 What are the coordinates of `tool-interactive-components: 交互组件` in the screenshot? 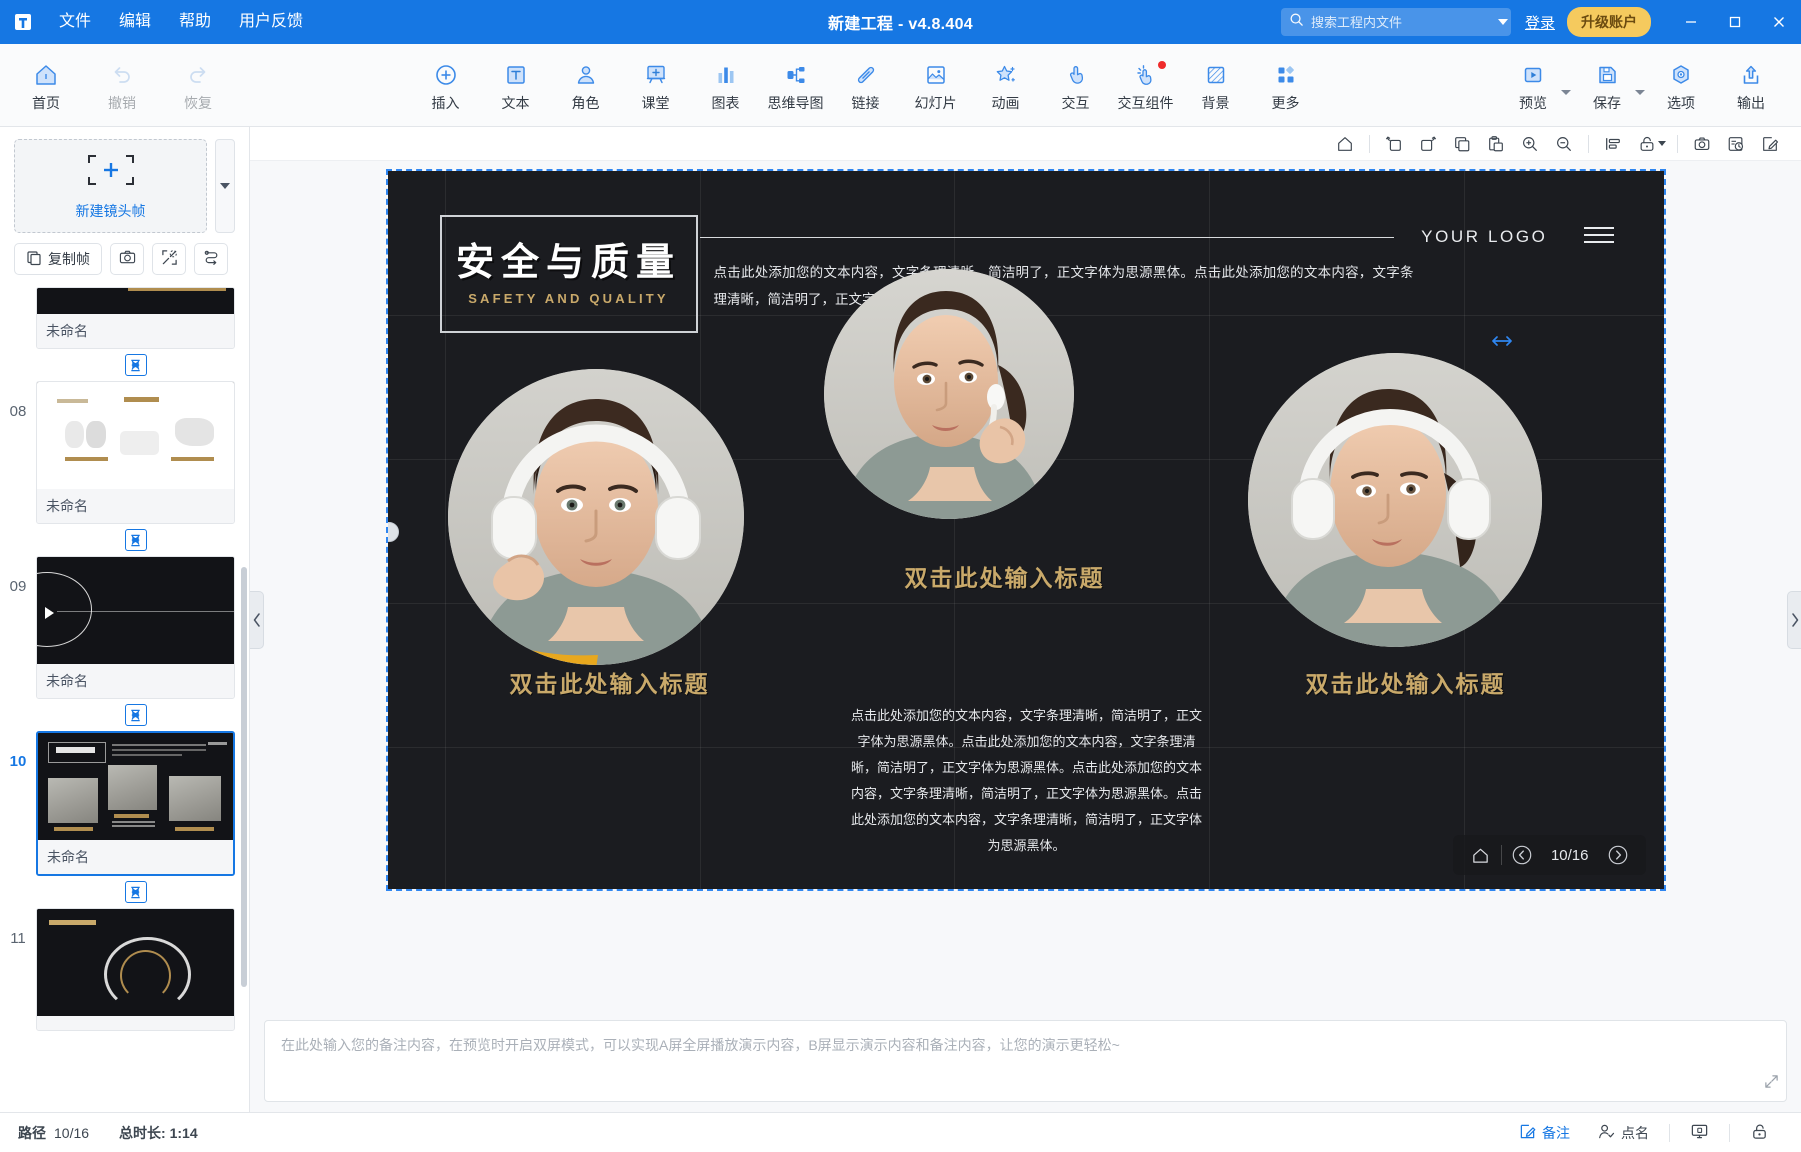 It's located at (1146, 85).